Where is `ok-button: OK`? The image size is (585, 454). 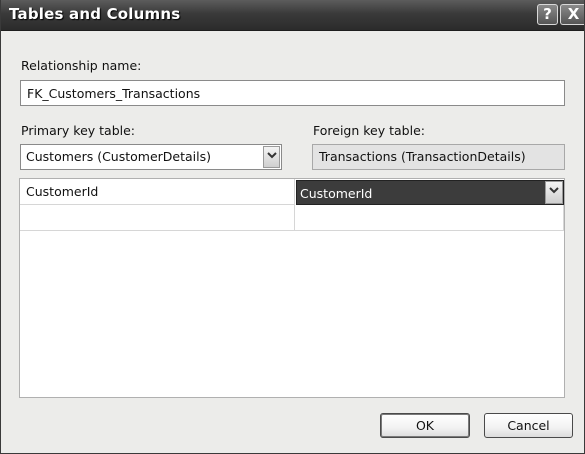
ok-button: OK is located at coordinates (425, 425).